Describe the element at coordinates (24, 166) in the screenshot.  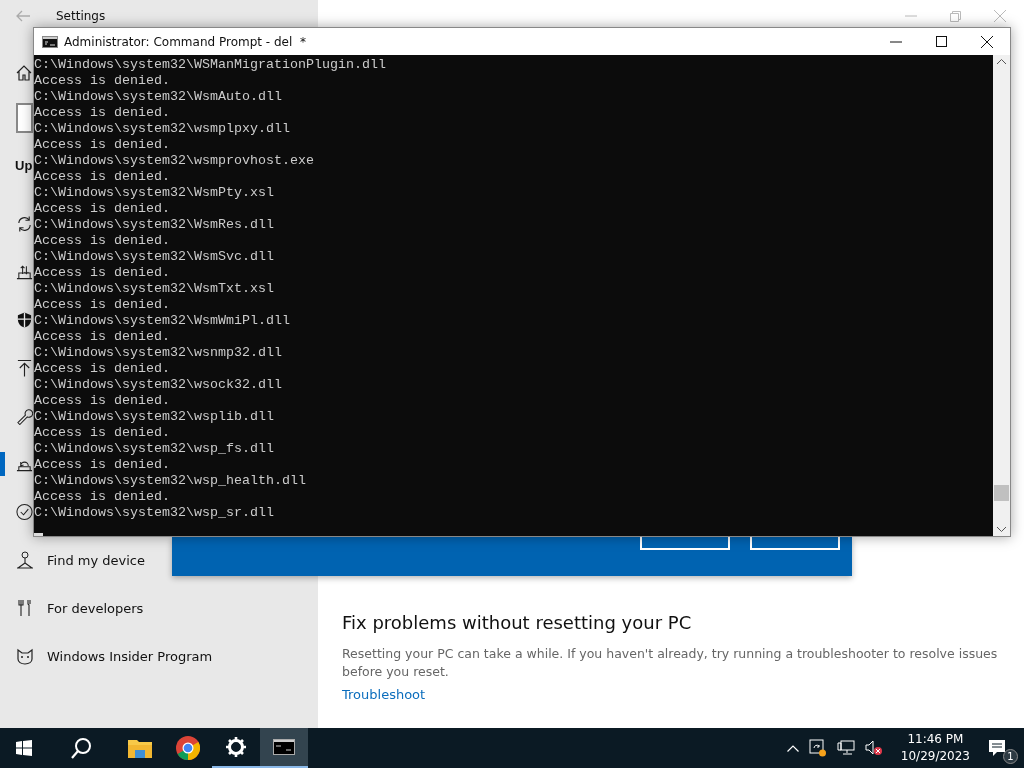
I see `sidebar-heading: Up` at that location.